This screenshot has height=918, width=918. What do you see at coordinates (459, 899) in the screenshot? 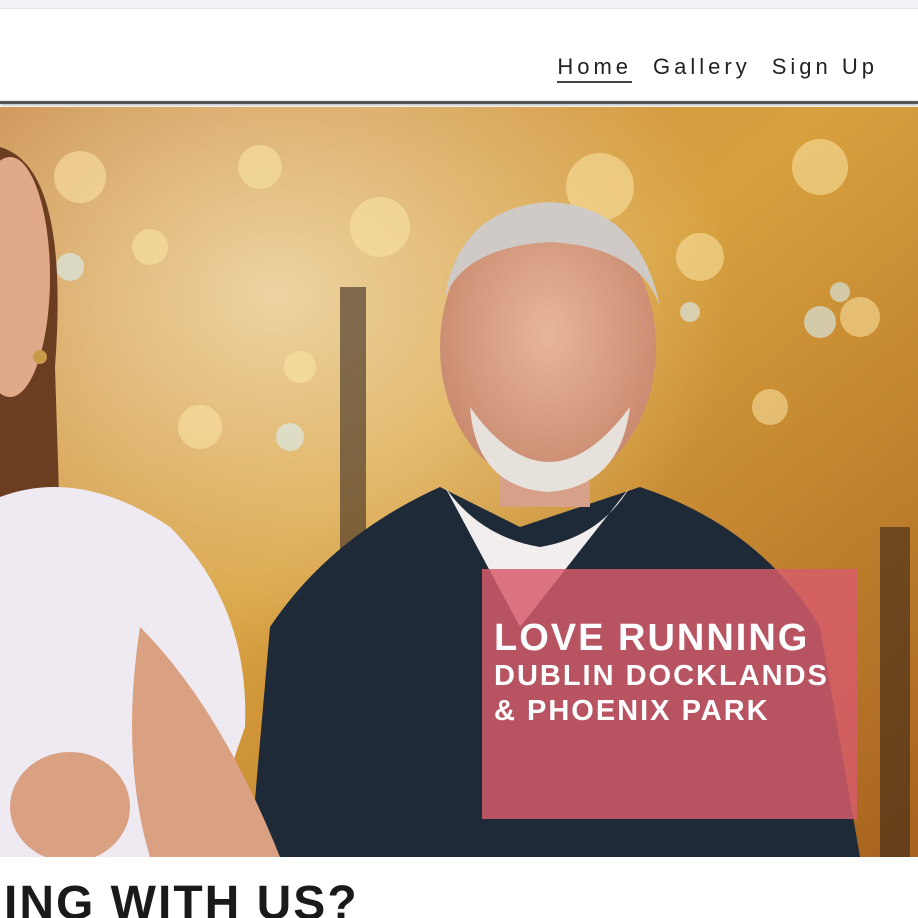
I see `section-heading: ING WITH US?` at bounding box center [459, 899].